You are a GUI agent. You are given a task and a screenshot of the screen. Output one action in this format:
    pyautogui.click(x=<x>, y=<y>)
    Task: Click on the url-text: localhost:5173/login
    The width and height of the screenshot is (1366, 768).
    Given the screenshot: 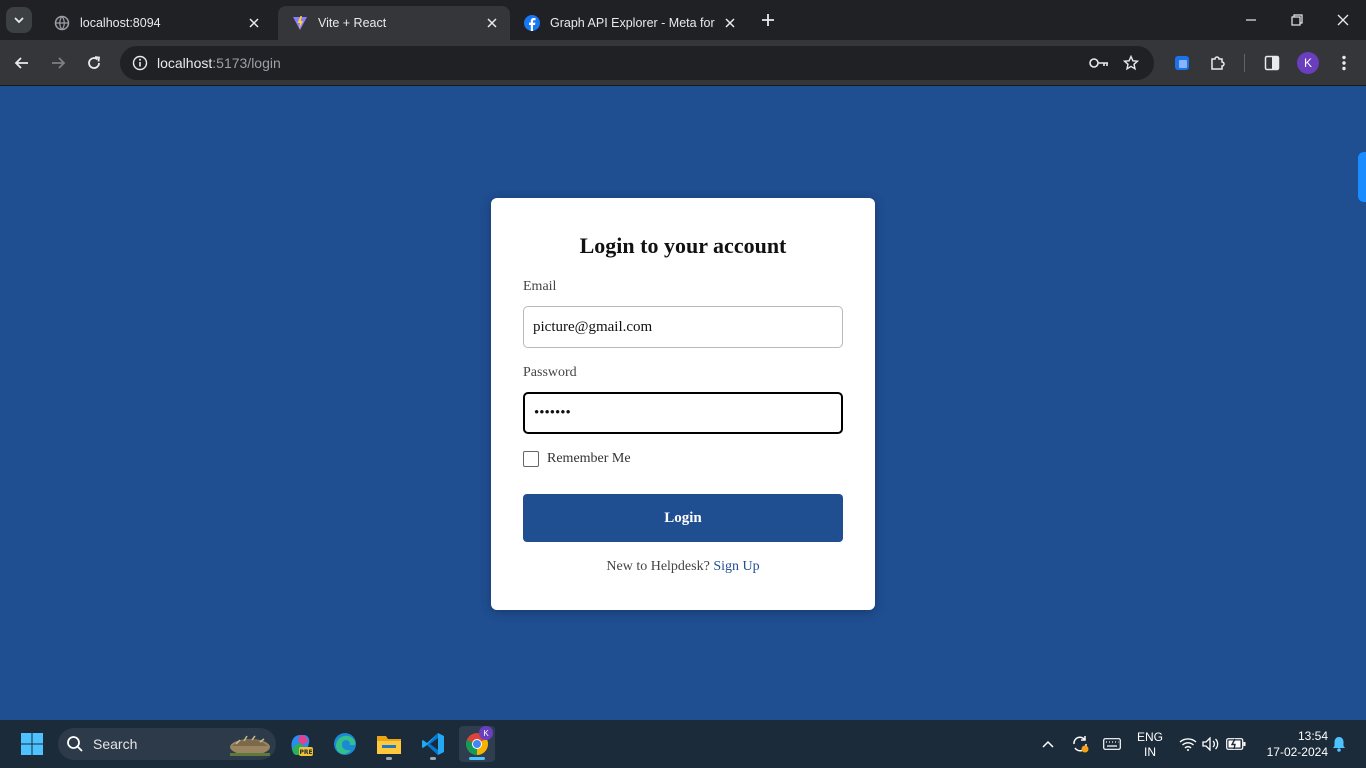 What is the action you would take?
    pyautogui.click(x=219, y=63)
    